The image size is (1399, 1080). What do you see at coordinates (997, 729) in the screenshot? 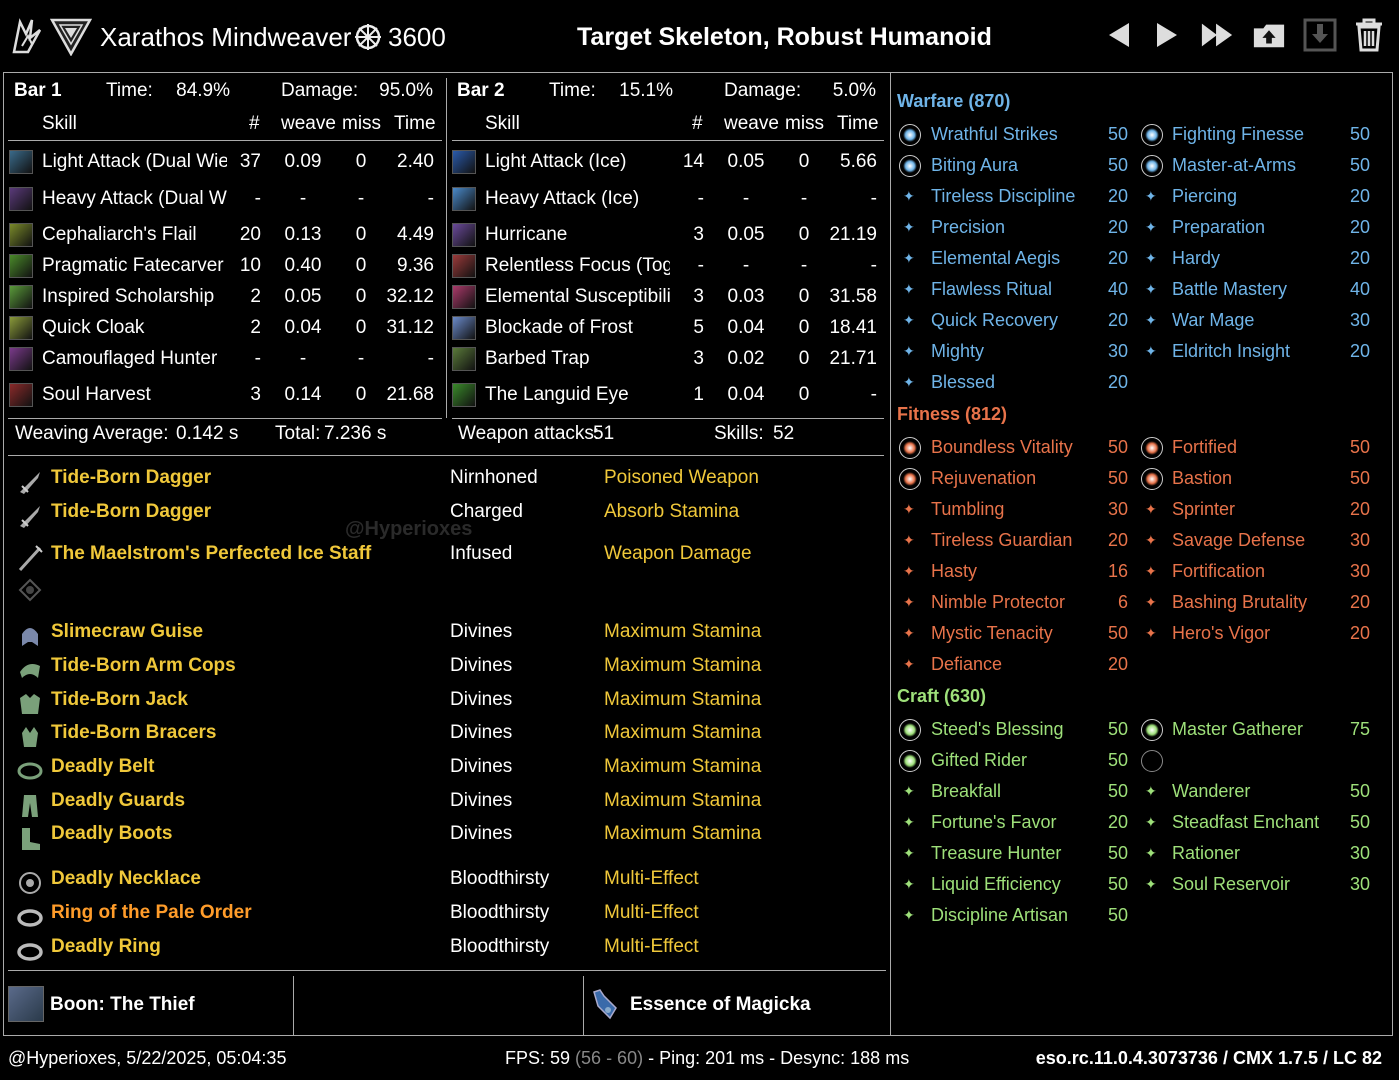
I see `cp-star-name: Steed's Blessing` at bounding box center [997, 729].